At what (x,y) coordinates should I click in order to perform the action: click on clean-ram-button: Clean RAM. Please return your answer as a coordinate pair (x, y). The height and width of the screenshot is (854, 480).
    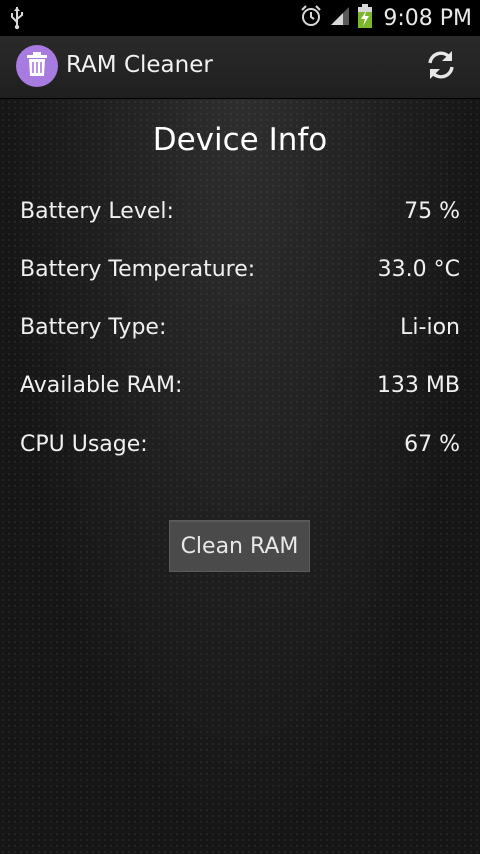
    Looking at the image, I should click on (239, 546).